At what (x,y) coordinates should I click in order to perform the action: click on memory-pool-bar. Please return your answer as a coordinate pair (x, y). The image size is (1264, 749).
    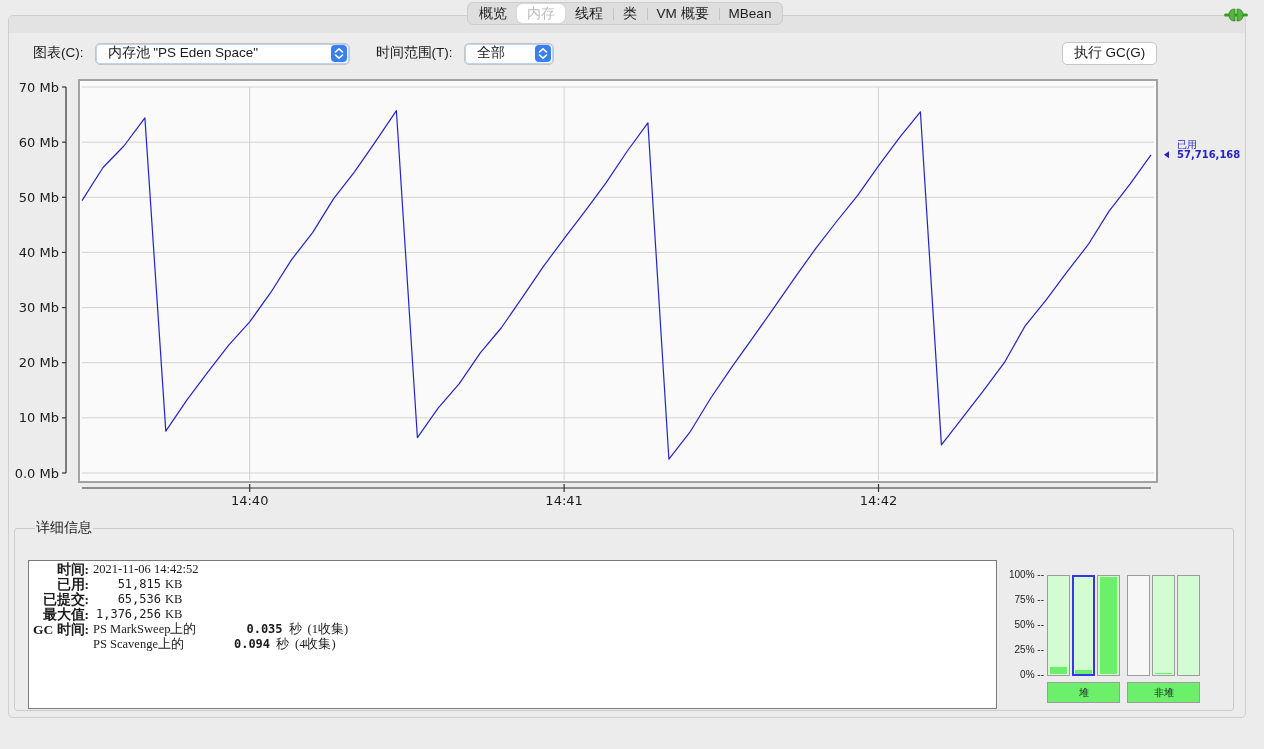
    Looking at the image, I should click on (1083, 625).